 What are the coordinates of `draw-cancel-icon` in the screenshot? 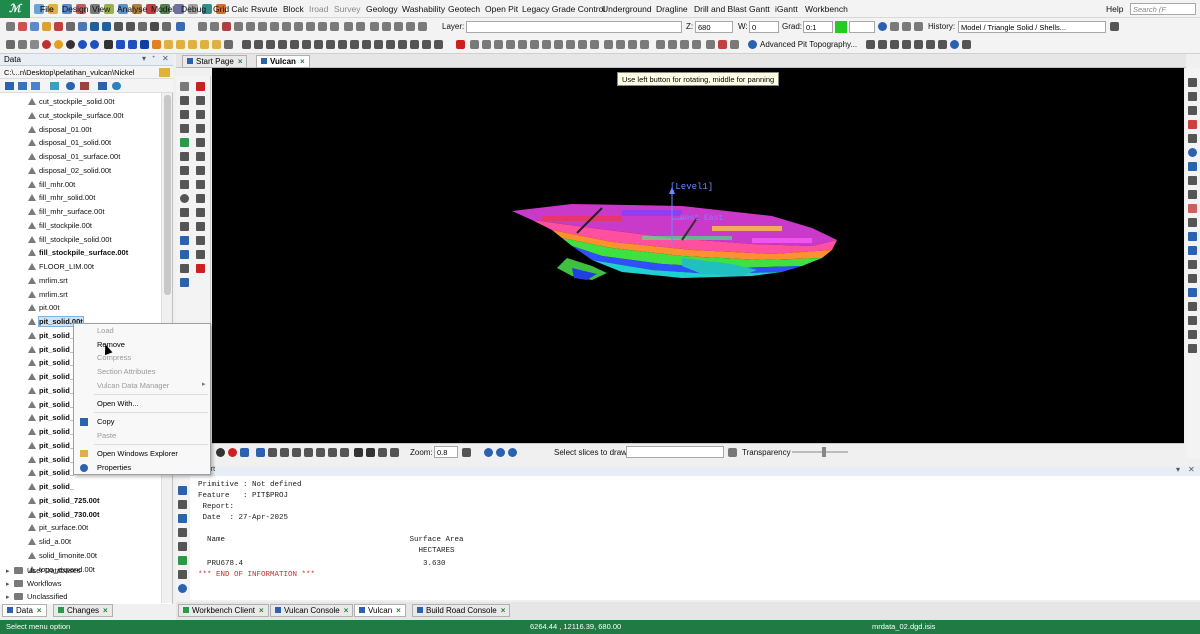 It's located at (200, 86).